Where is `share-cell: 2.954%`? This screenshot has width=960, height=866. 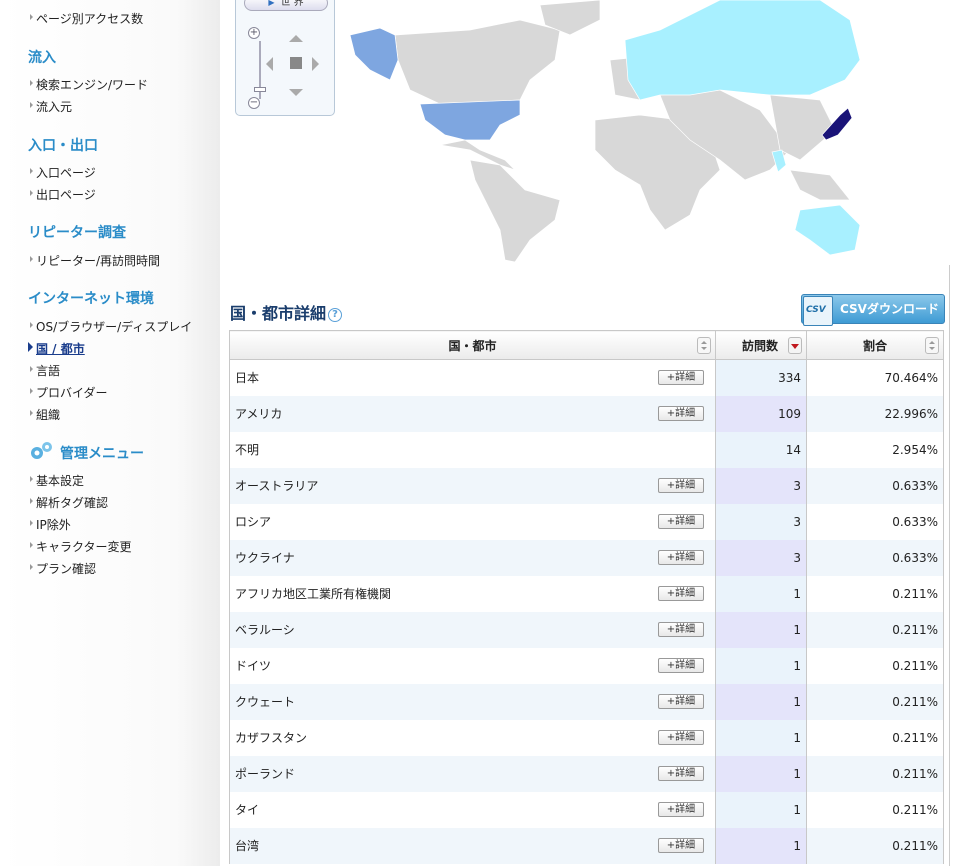
share-cell: 2.954% is located at coordinates (875, 449).